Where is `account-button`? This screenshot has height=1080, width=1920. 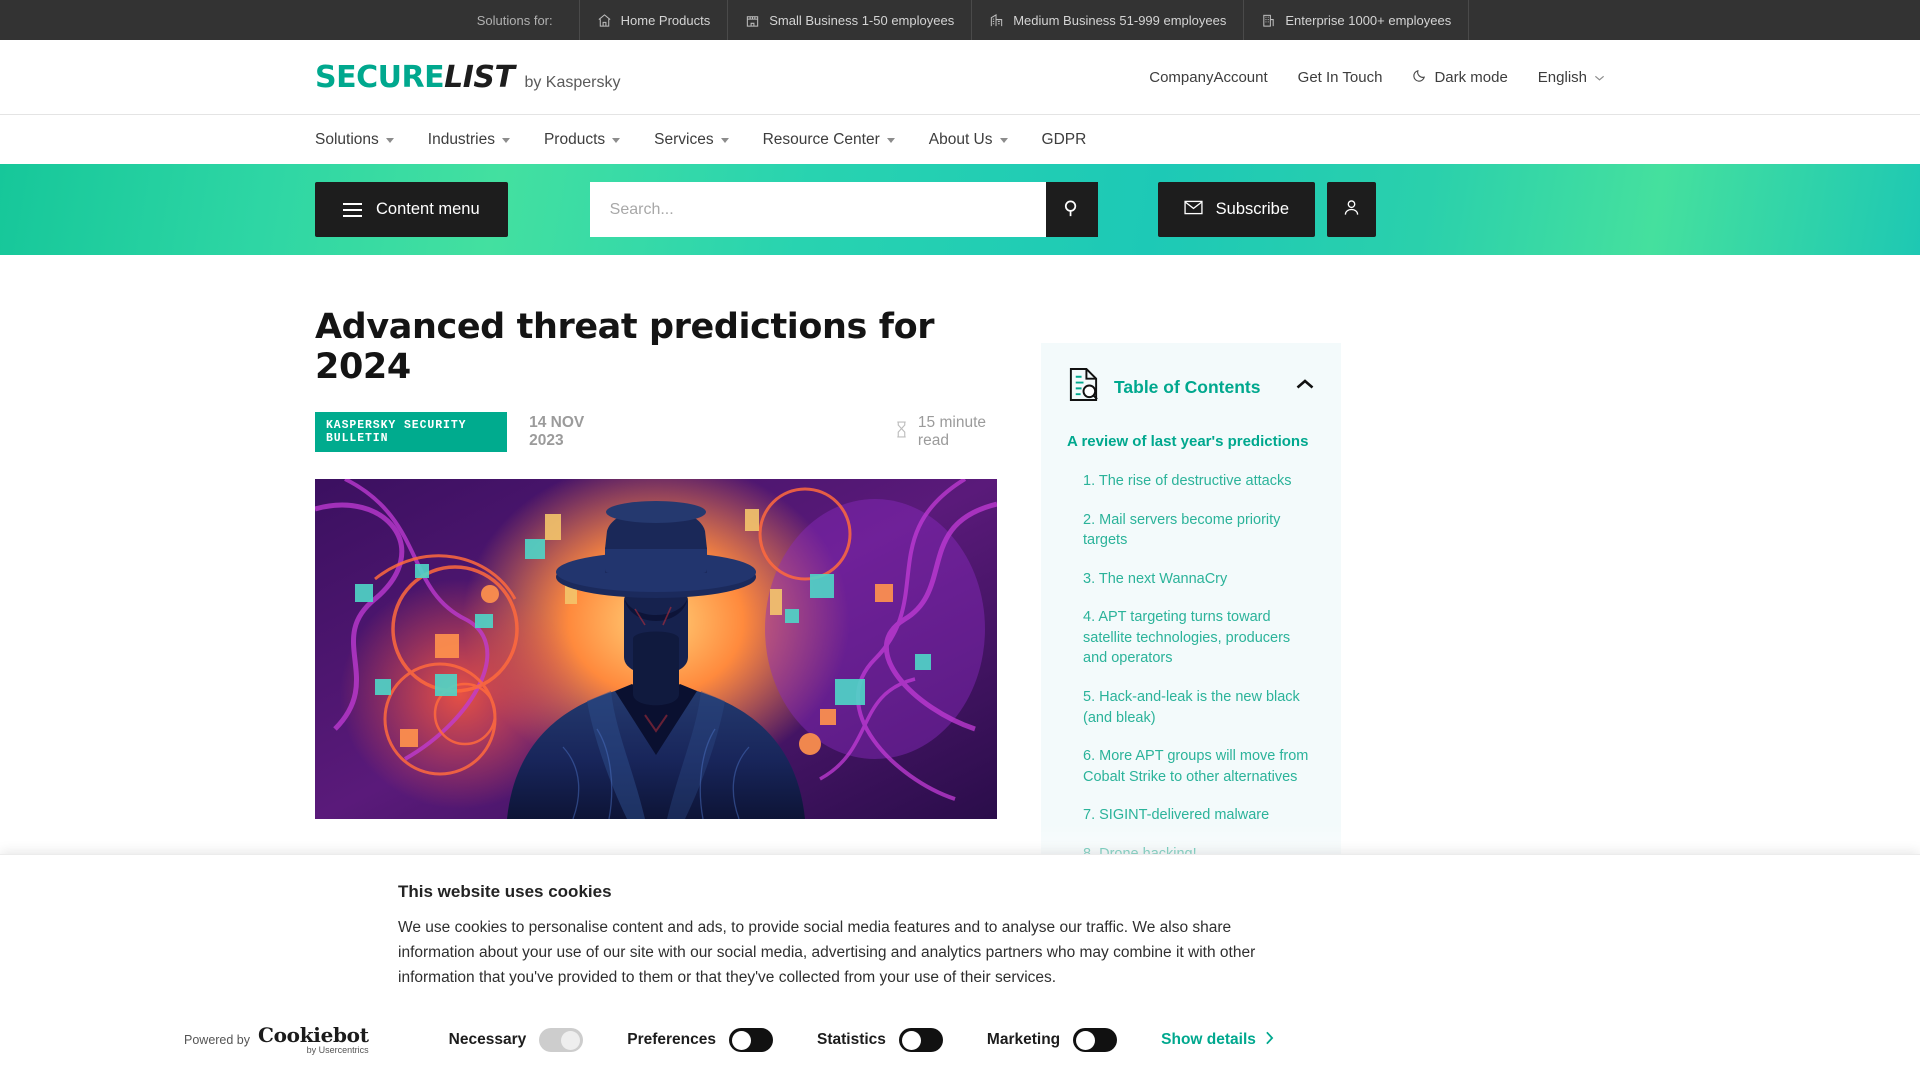 account-button is located at coordinates (1352, 209).